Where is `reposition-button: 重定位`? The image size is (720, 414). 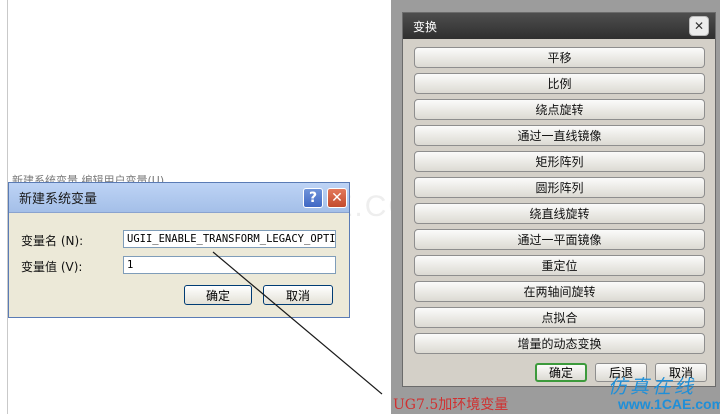 reposition-button: 重定位 is located at coordinates (559, 265).